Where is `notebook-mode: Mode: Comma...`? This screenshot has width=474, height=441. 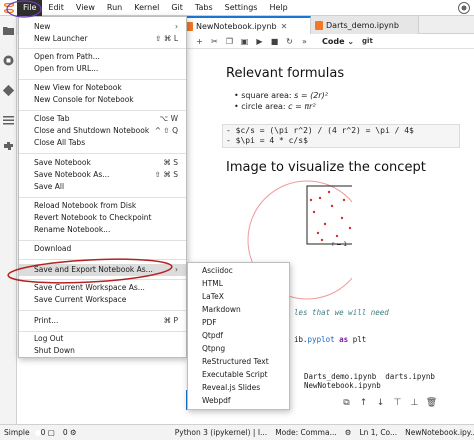
notebook-mode: Mode: Comma... is located at coordinates (306, 432).